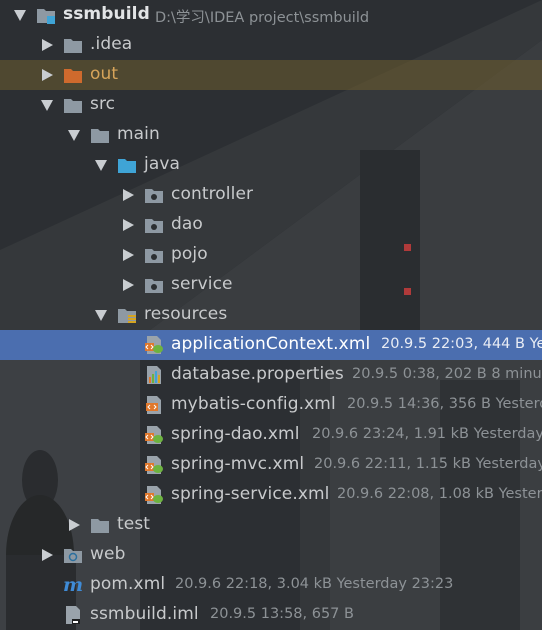  I want to click on tree-row-main: main, so click(271, 135).